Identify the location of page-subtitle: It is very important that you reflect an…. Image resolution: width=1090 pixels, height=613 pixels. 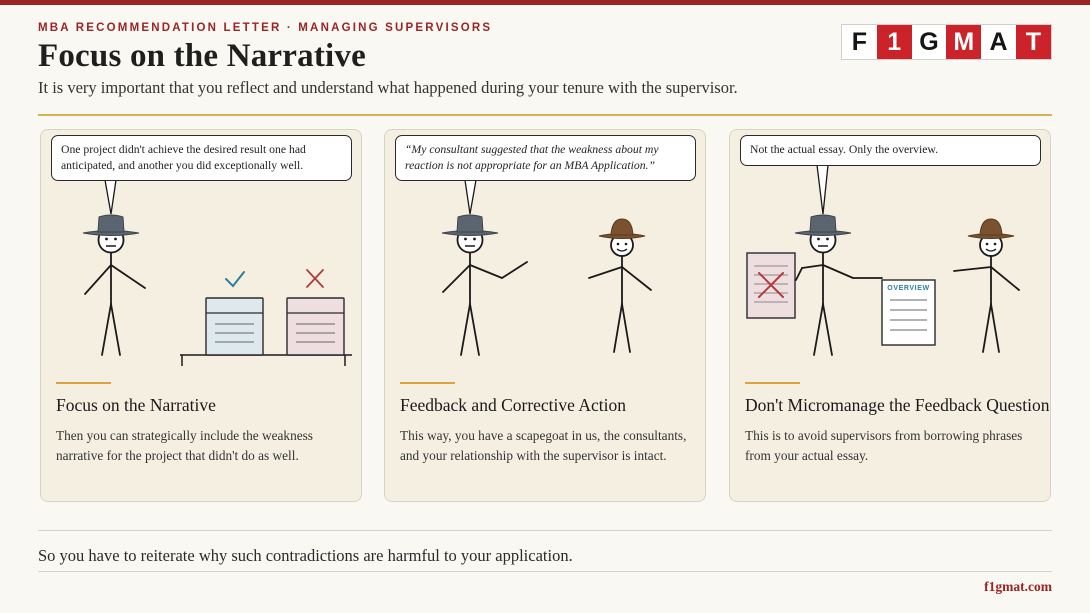
(388, 87).